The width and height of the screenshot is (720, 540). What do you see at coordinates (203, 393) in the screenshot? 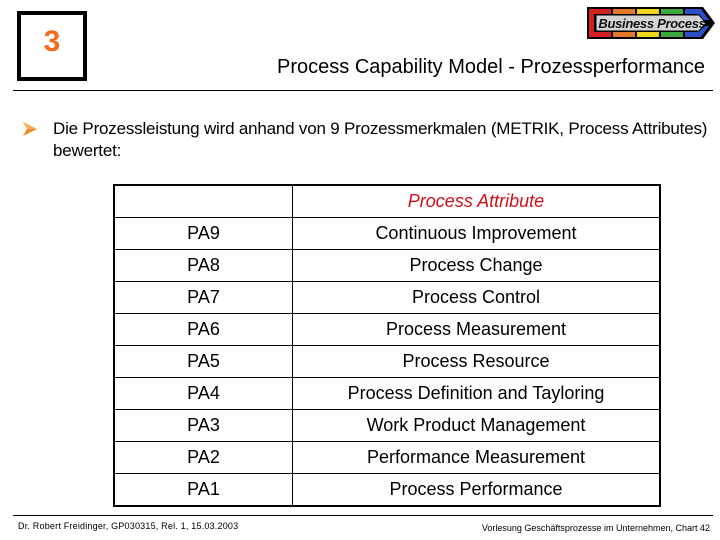
I see `pa-id-cell: PA4` at bounding box center [203, 393].